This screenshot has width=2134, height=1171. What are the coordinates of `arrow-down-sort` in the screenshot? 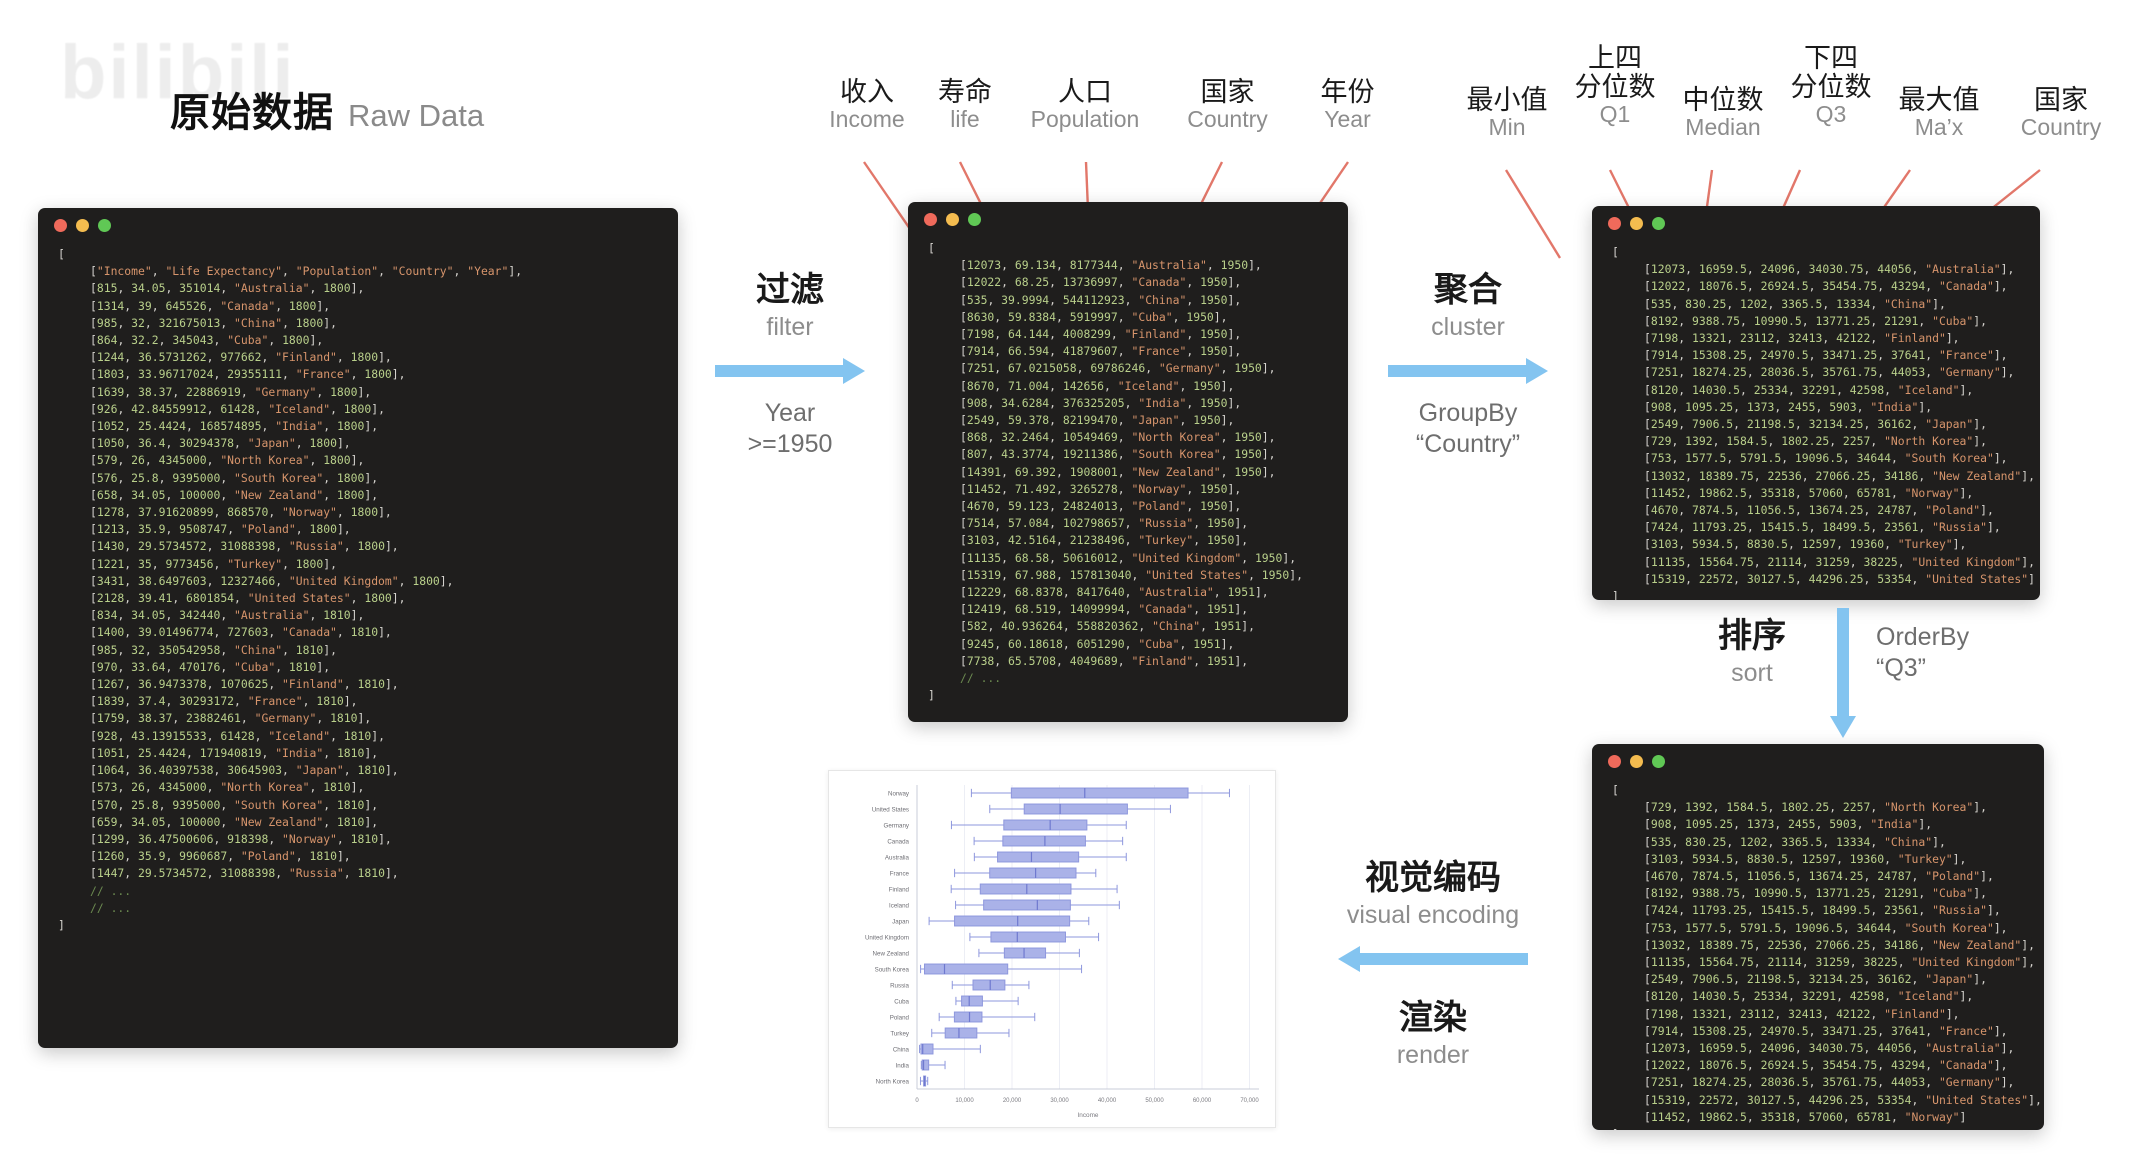 It's located at (1843, 673).